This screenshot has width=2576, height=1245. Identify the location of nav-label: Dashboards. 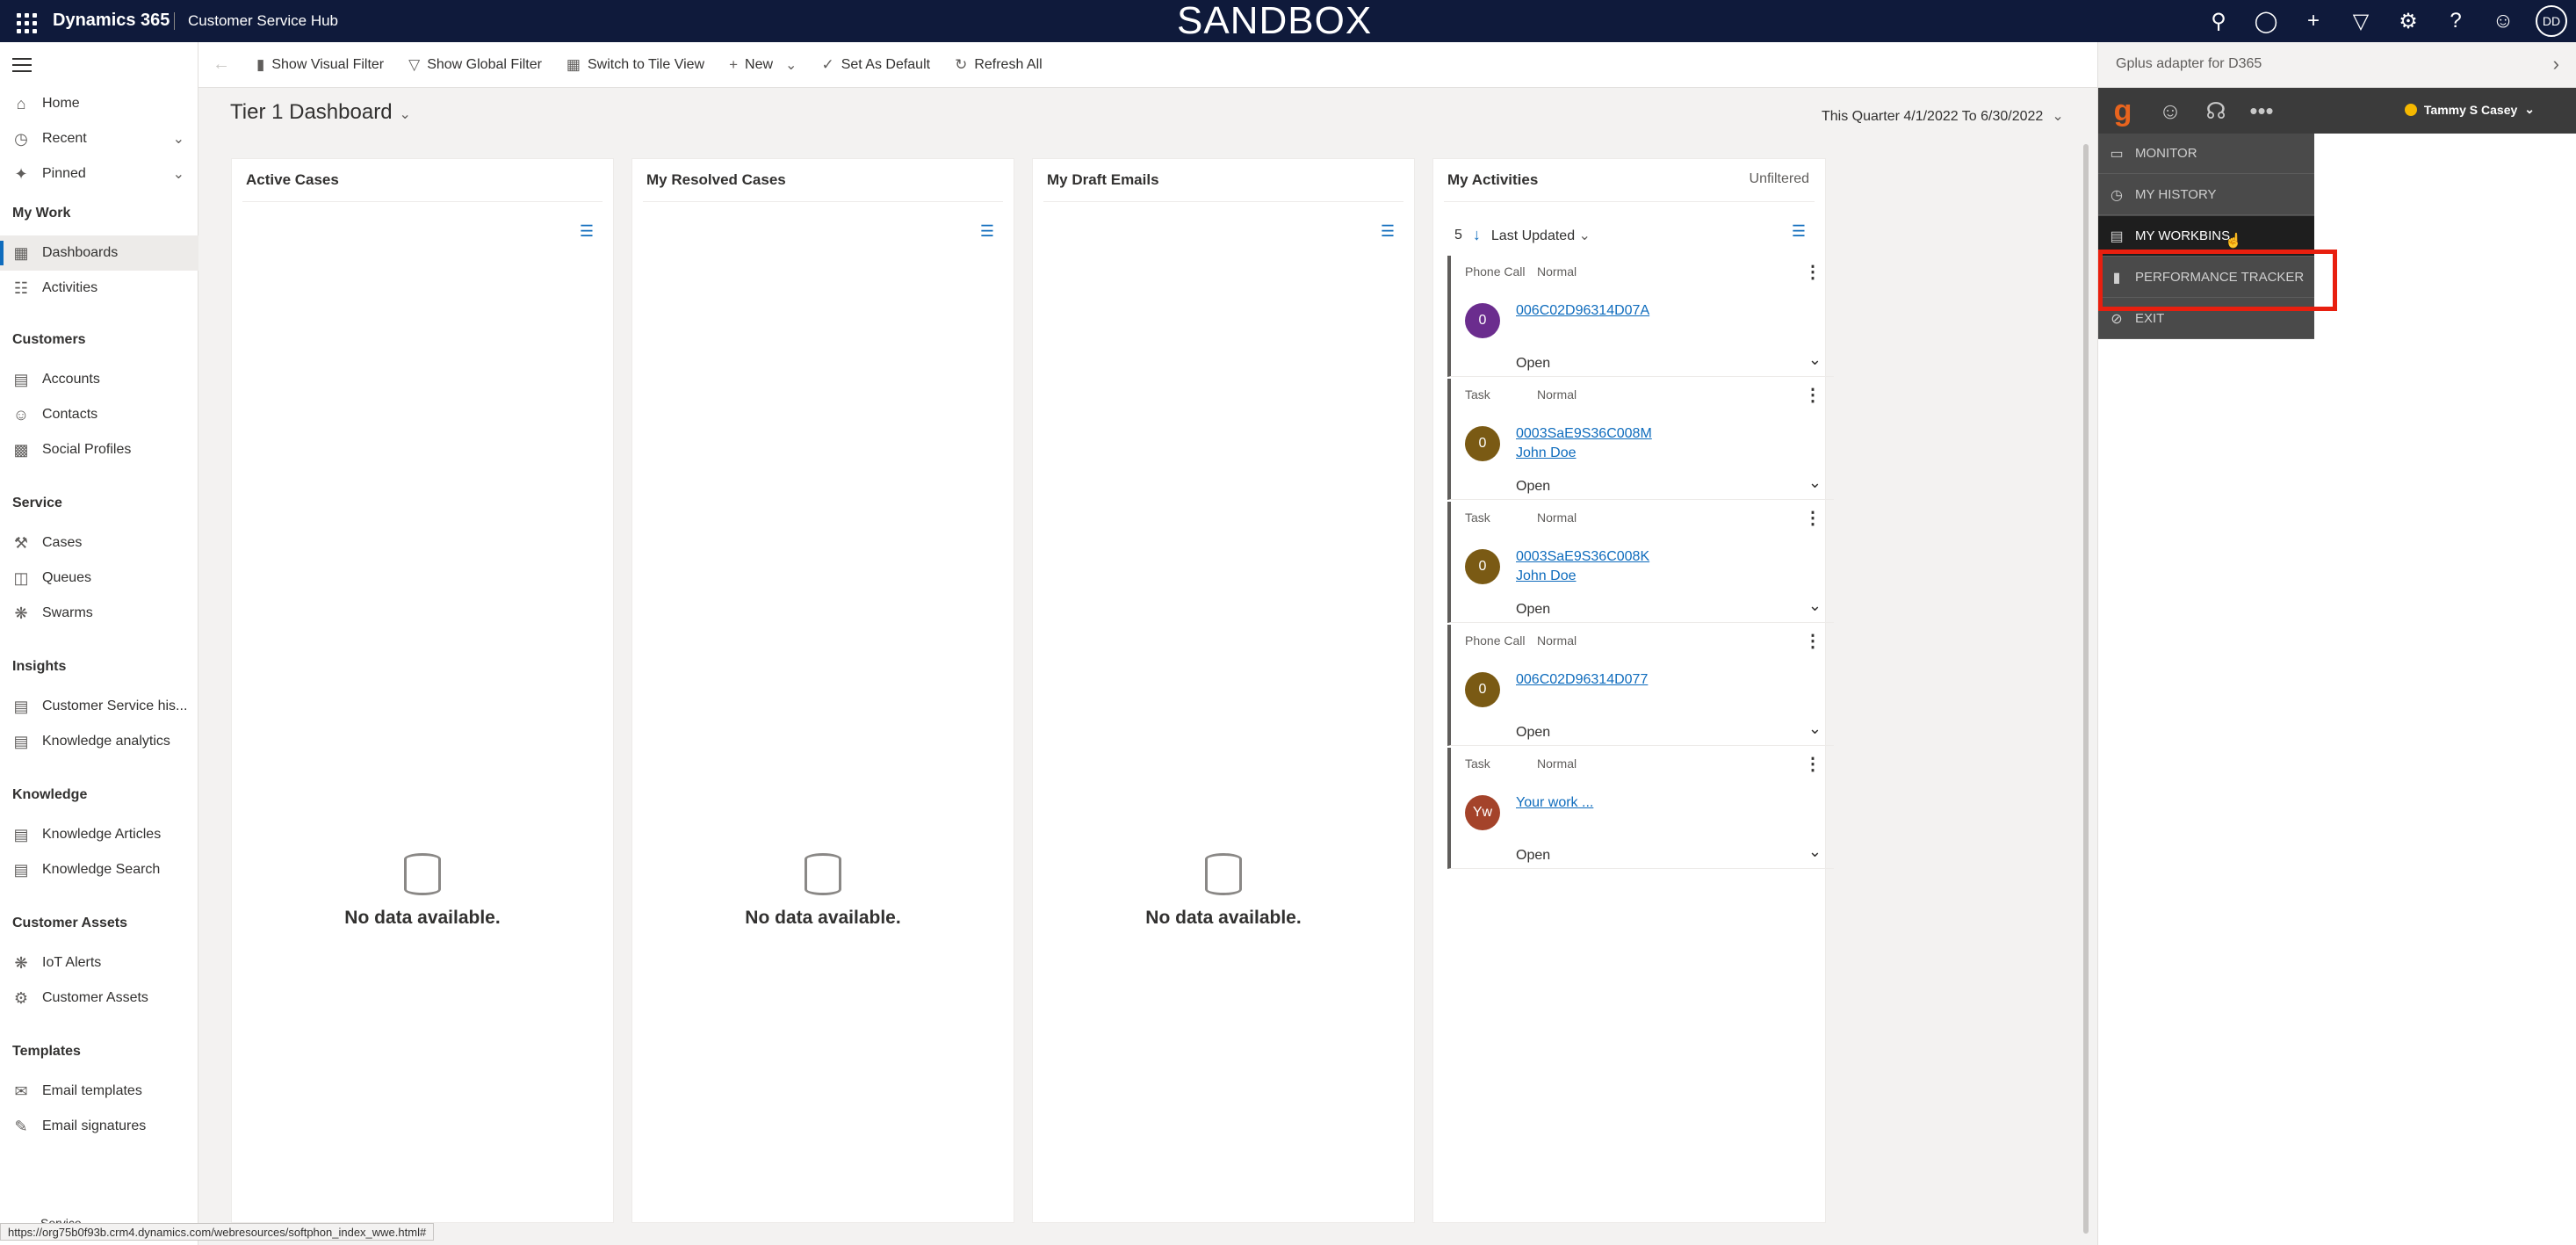
(80, 252).